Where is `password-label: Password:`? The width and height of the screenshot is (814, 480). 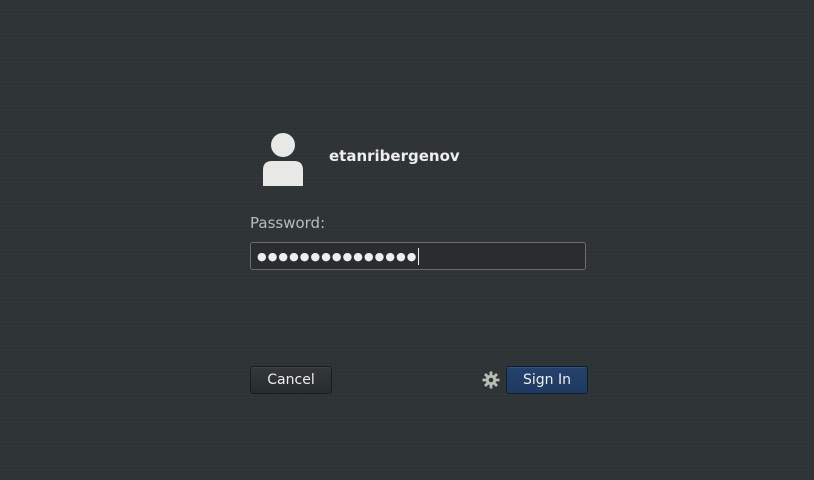
password-label: Password: is located at coordinates (288, 223).